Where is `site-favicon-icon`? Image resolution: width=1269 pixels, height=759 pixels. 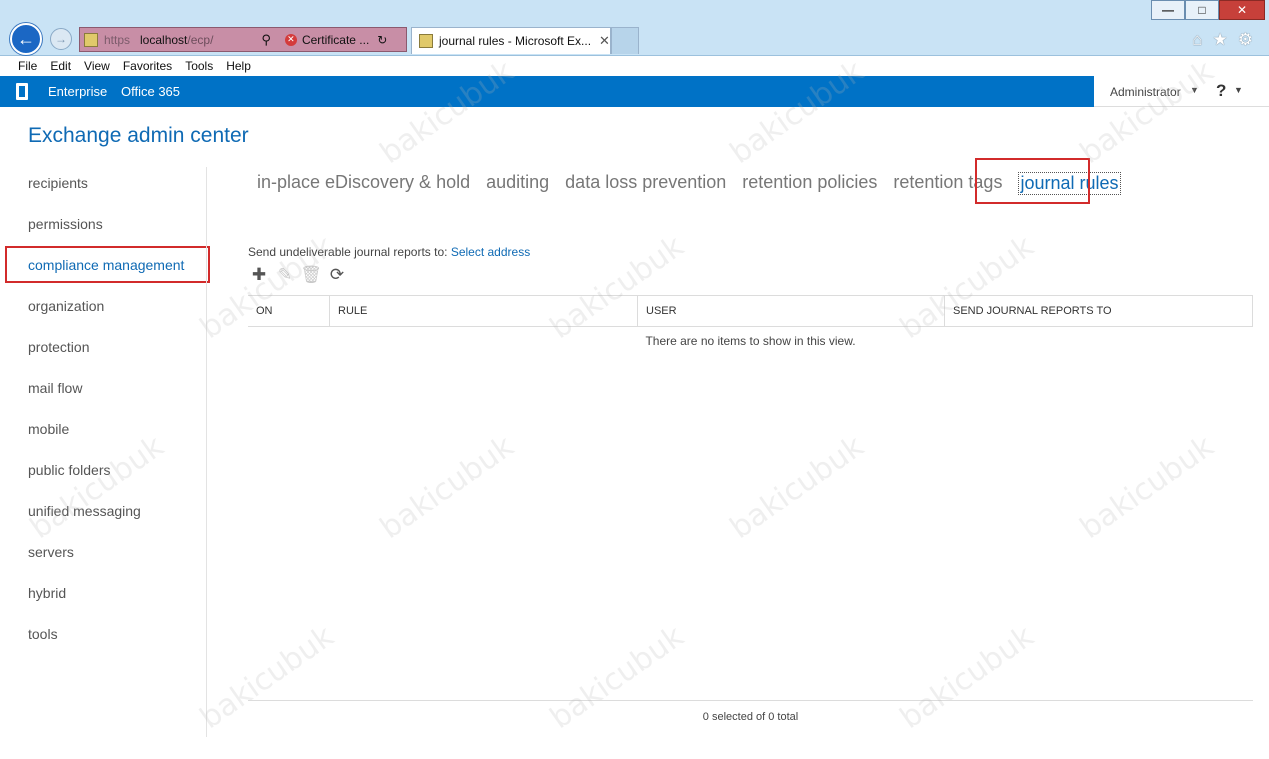
site-favicon-icon is located at coordinates (91, 39).